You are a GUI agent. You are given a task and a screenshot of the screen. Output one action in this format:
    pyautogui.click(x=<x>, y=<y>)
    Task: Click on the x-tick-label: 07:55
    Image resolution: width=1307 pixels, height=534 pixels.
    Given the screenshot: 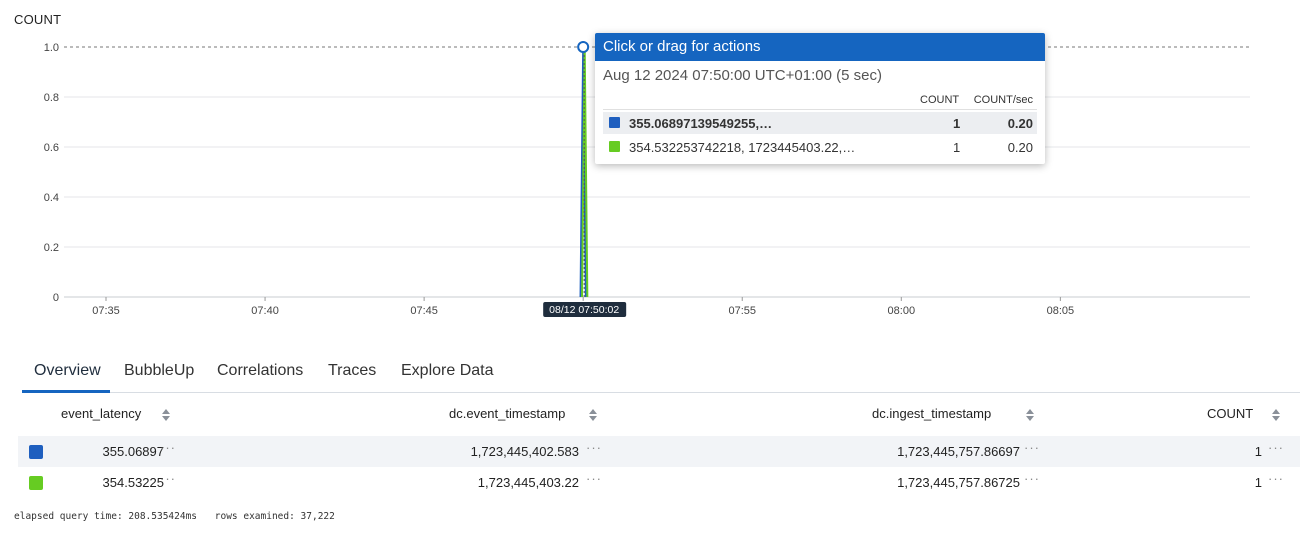 What is the action you would take?
    pyautogui.click(x=742, y=311)
    